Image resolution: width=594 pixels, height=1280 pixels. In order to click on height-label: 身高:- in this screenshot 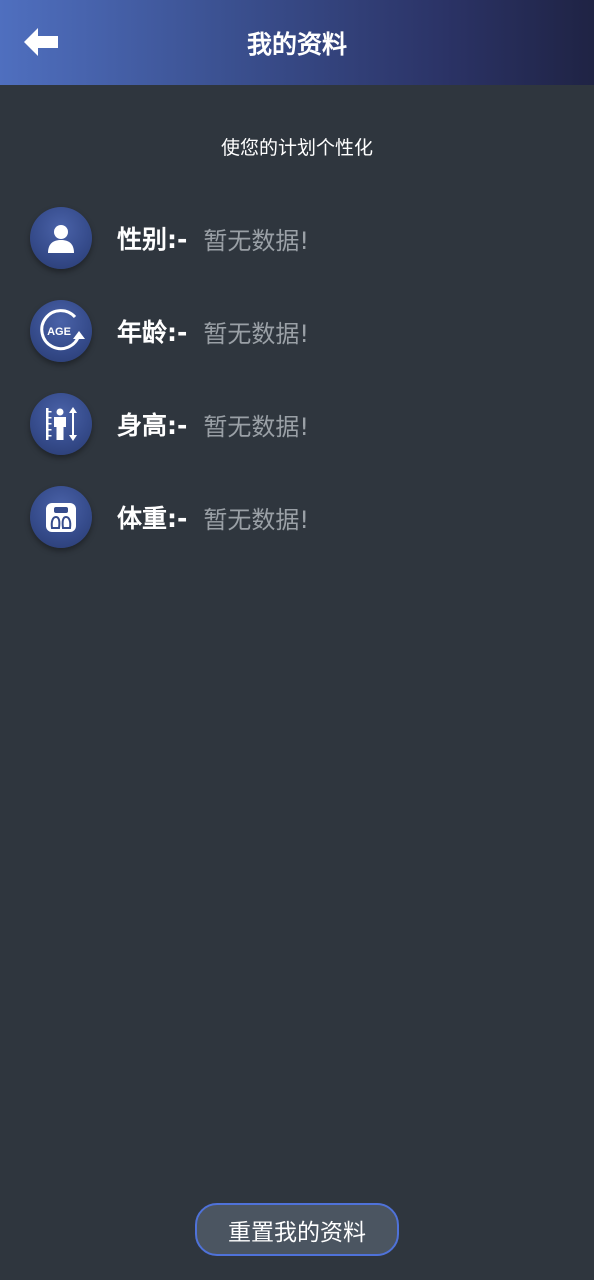, I will do `click(152, 425)`.